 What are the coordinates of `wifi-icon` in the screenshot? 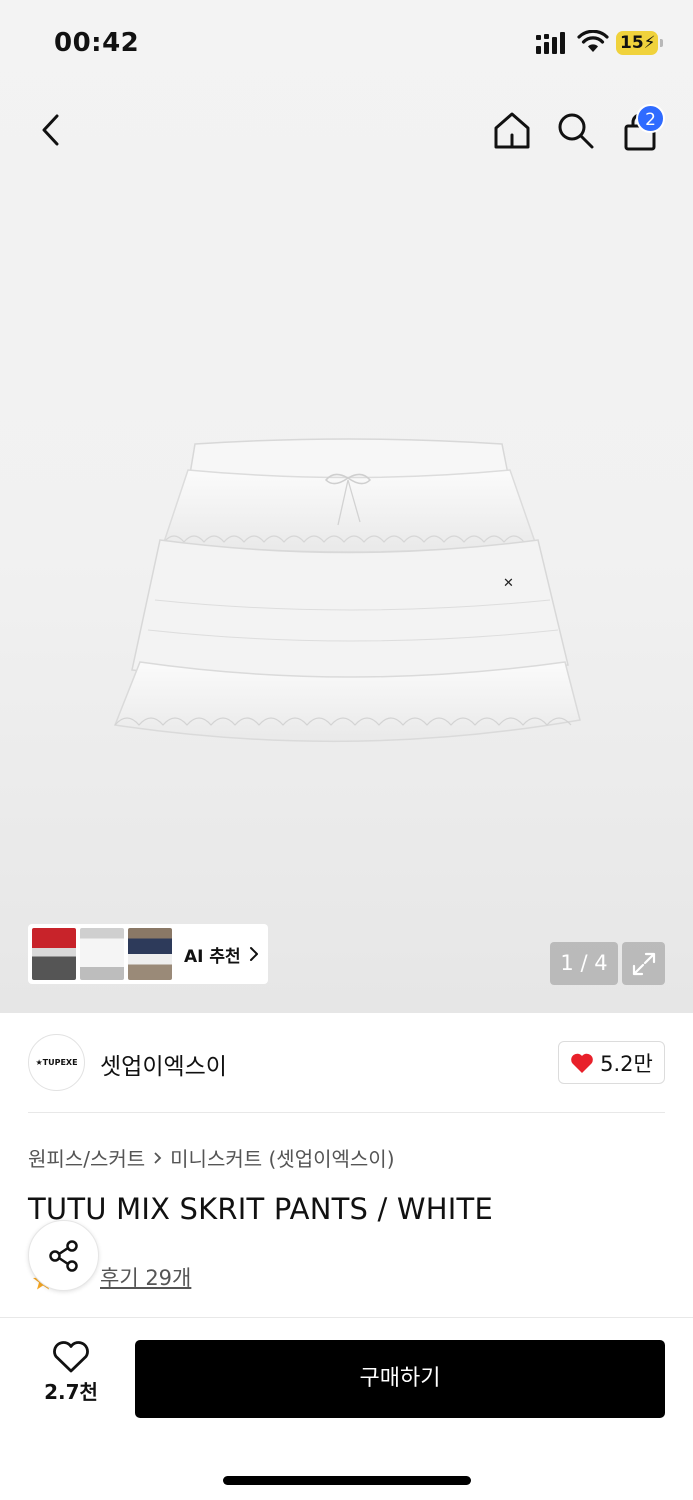 It's located at (593, 41).